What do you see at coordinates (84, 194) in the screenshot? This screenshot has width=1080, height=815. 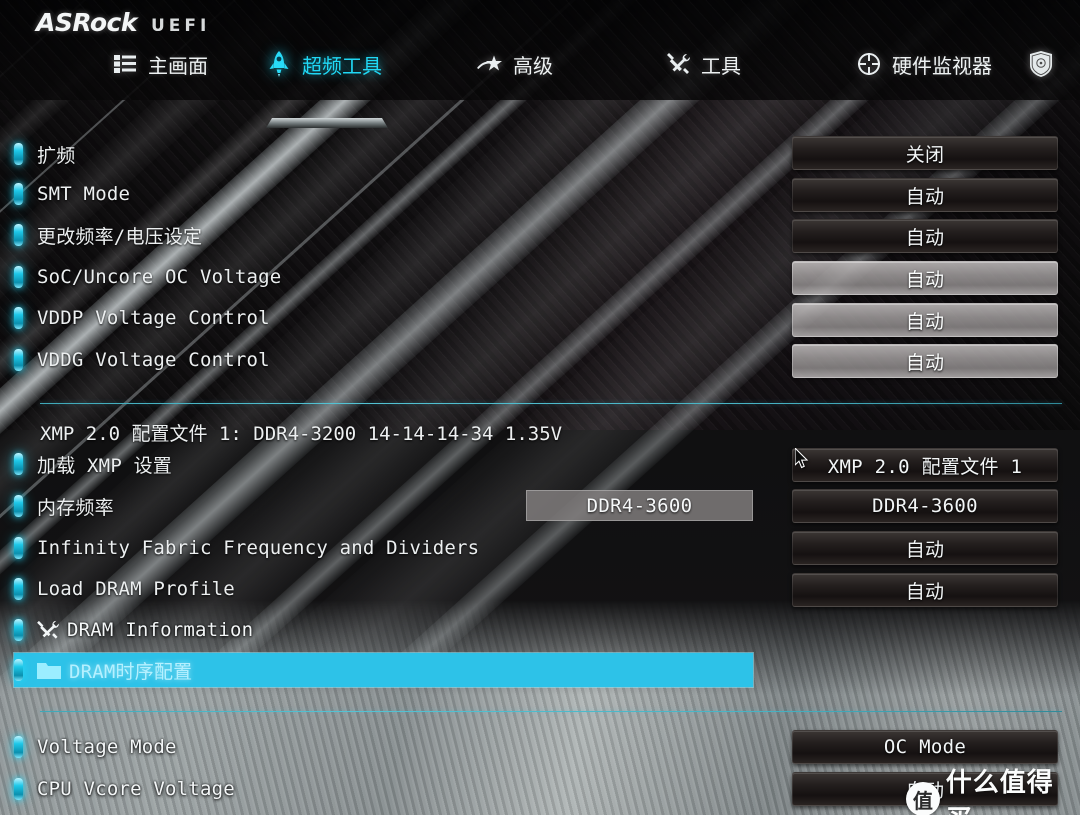 I see `setting-label: SMT Mode` at bounding box center [84, 194].